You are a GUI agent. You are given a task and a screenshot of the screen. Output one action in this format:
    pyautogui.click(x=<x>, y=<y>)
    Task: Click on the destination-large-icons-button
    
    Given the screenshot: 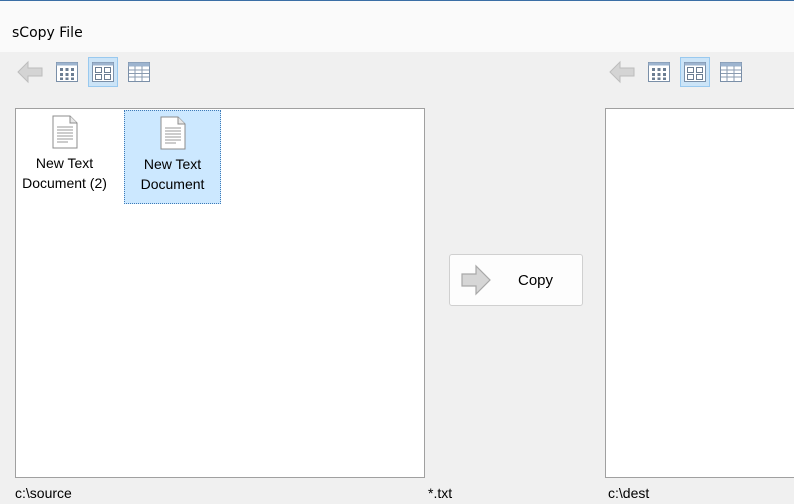 What is the action you would take?
    pyautogui.click(x=659, y=72)
    